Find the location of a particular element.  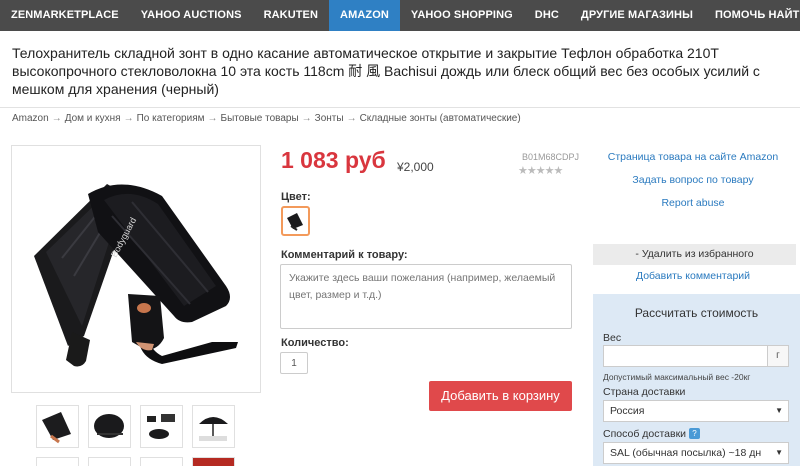

nav-item-help-find: ПОМОЧЬ НАЙТИ is located at coordinates (752, 15).